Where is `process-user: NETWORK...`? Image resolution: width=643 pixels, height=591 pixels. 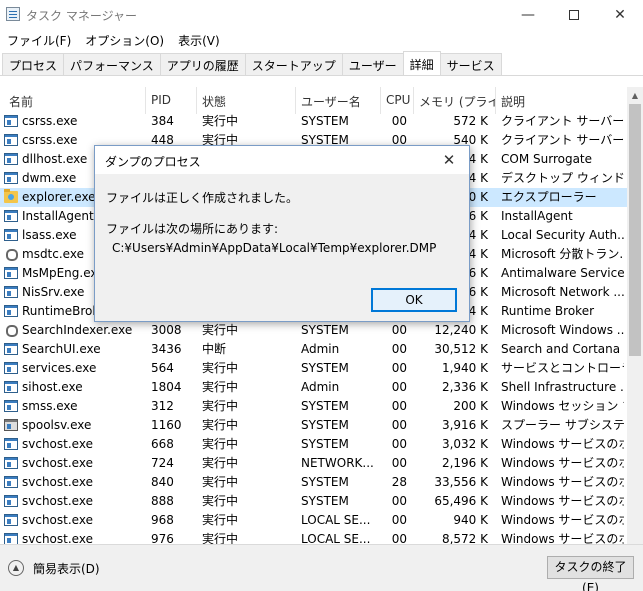
process-user: NETWORK... is located at coordinates (337, 463).